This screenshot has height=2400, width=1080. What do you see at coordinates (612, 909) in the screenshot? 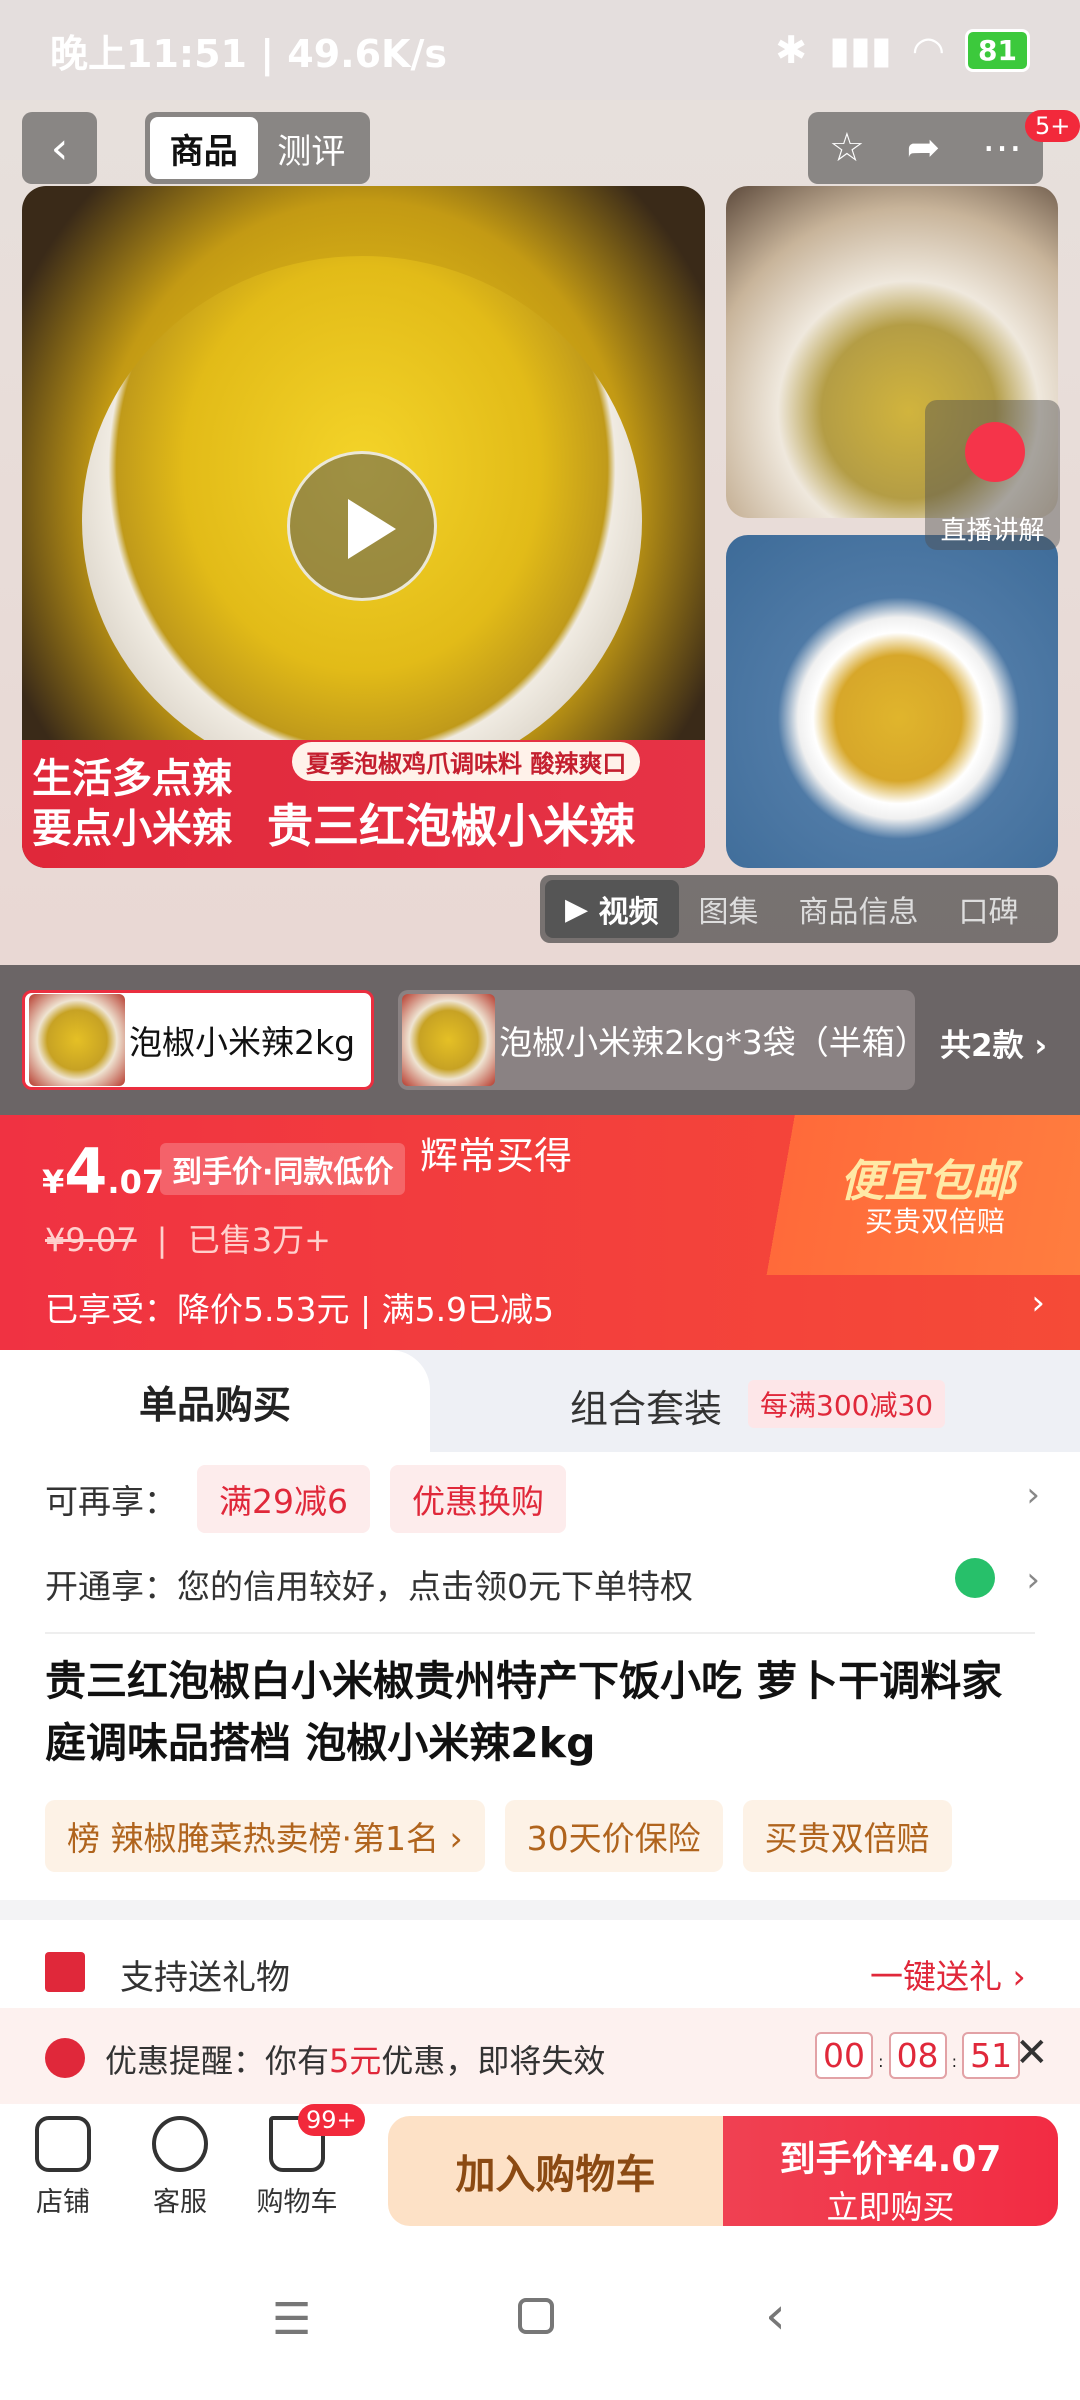
I see `tab-video: ▶ 视频` at bounding box center [612, 909].